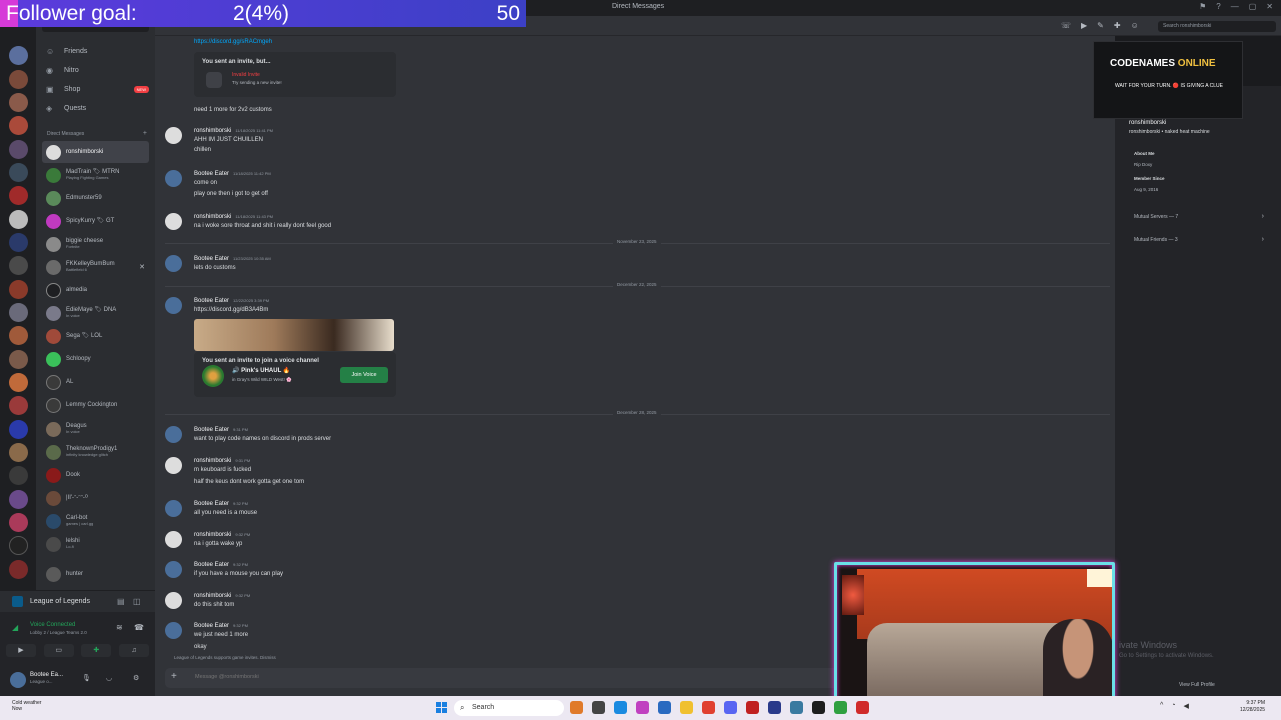 The image size is (1281, 720). Describe the element at coordinates (1202, 6) in the screenshot. I see `inbox-icon: ⚑` at that location.